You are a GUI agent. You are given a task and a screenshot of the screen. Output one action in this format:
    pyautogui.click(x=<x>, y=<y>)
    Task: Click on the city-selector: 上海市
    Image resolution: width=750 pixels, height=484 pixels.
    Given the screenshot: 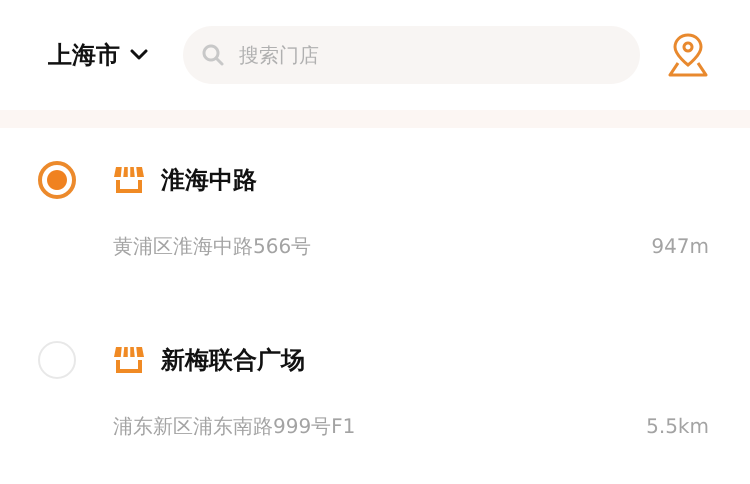 What is the action you would take?
    pyautogui.click(x=108, y=55)
    